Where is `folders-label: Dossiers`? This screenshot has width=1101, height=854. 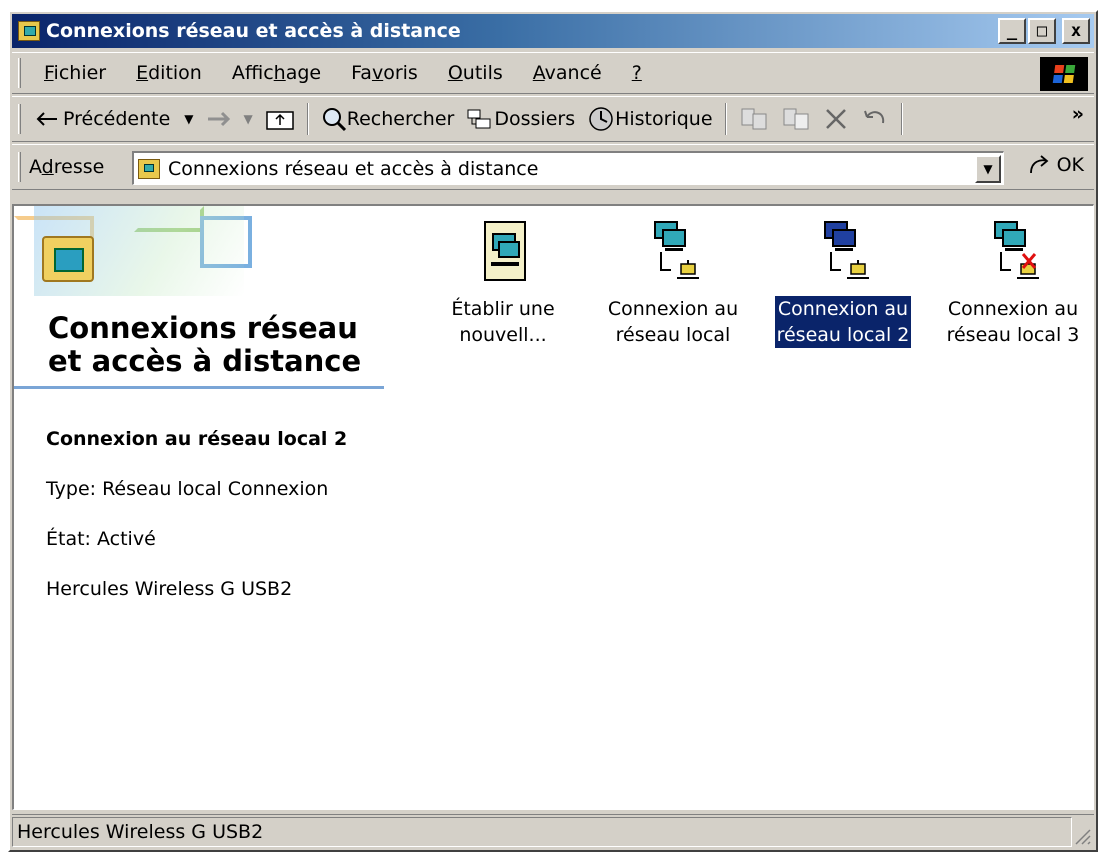
folders-label: Dossiers is located at coordinates (535, 119).